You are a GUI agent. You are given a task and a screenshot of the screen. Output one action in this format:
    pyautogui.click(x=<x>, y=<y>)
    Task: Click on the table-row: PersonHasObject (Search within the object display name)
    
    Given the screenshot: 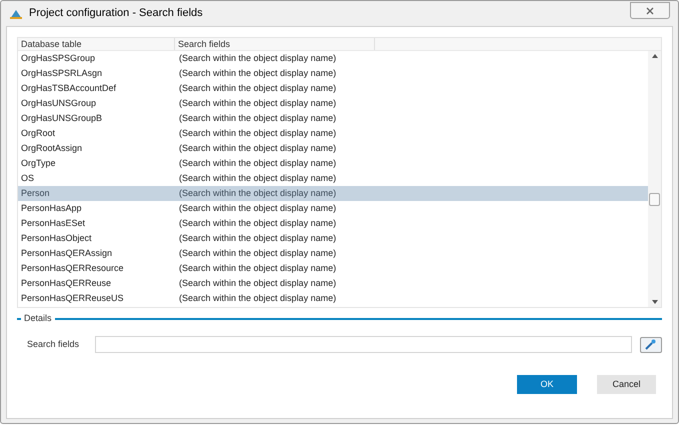 What is the action you would take?
    pyautogui.click(x=333, y=238)
    